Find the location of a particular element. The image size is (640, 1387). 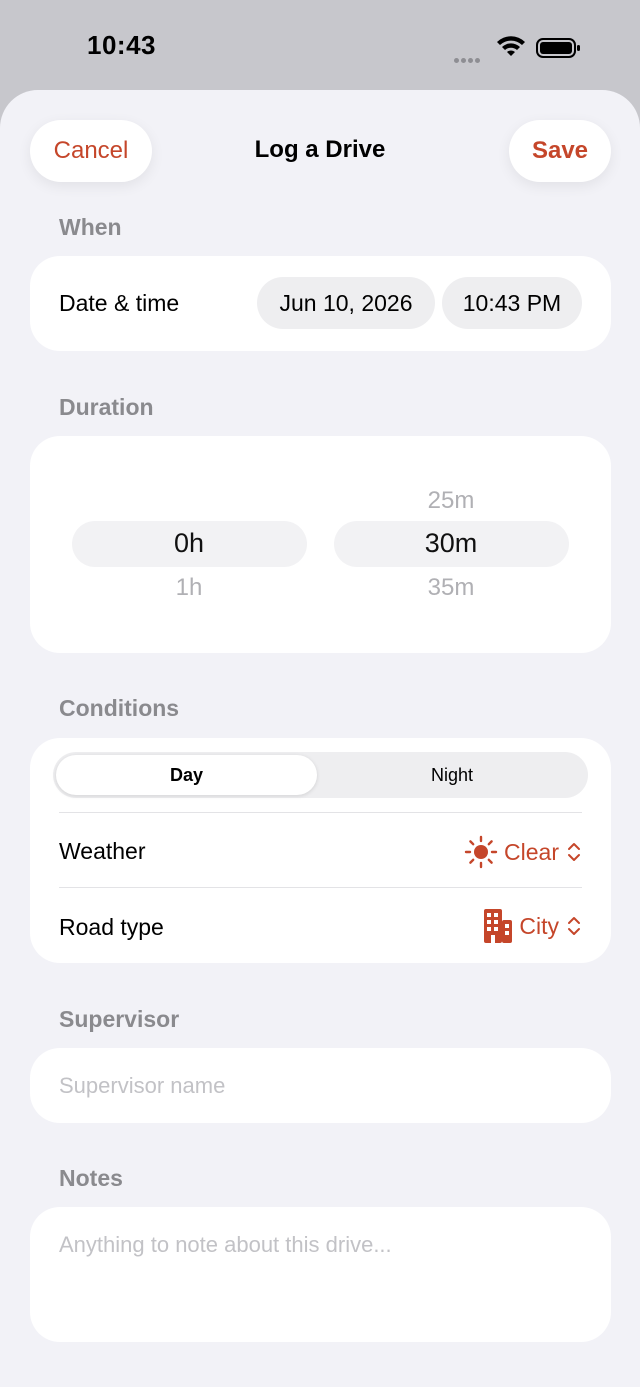

when-card: Date & time Jun 10, 2026 10:43 PM is located at coordinates (320, 303).